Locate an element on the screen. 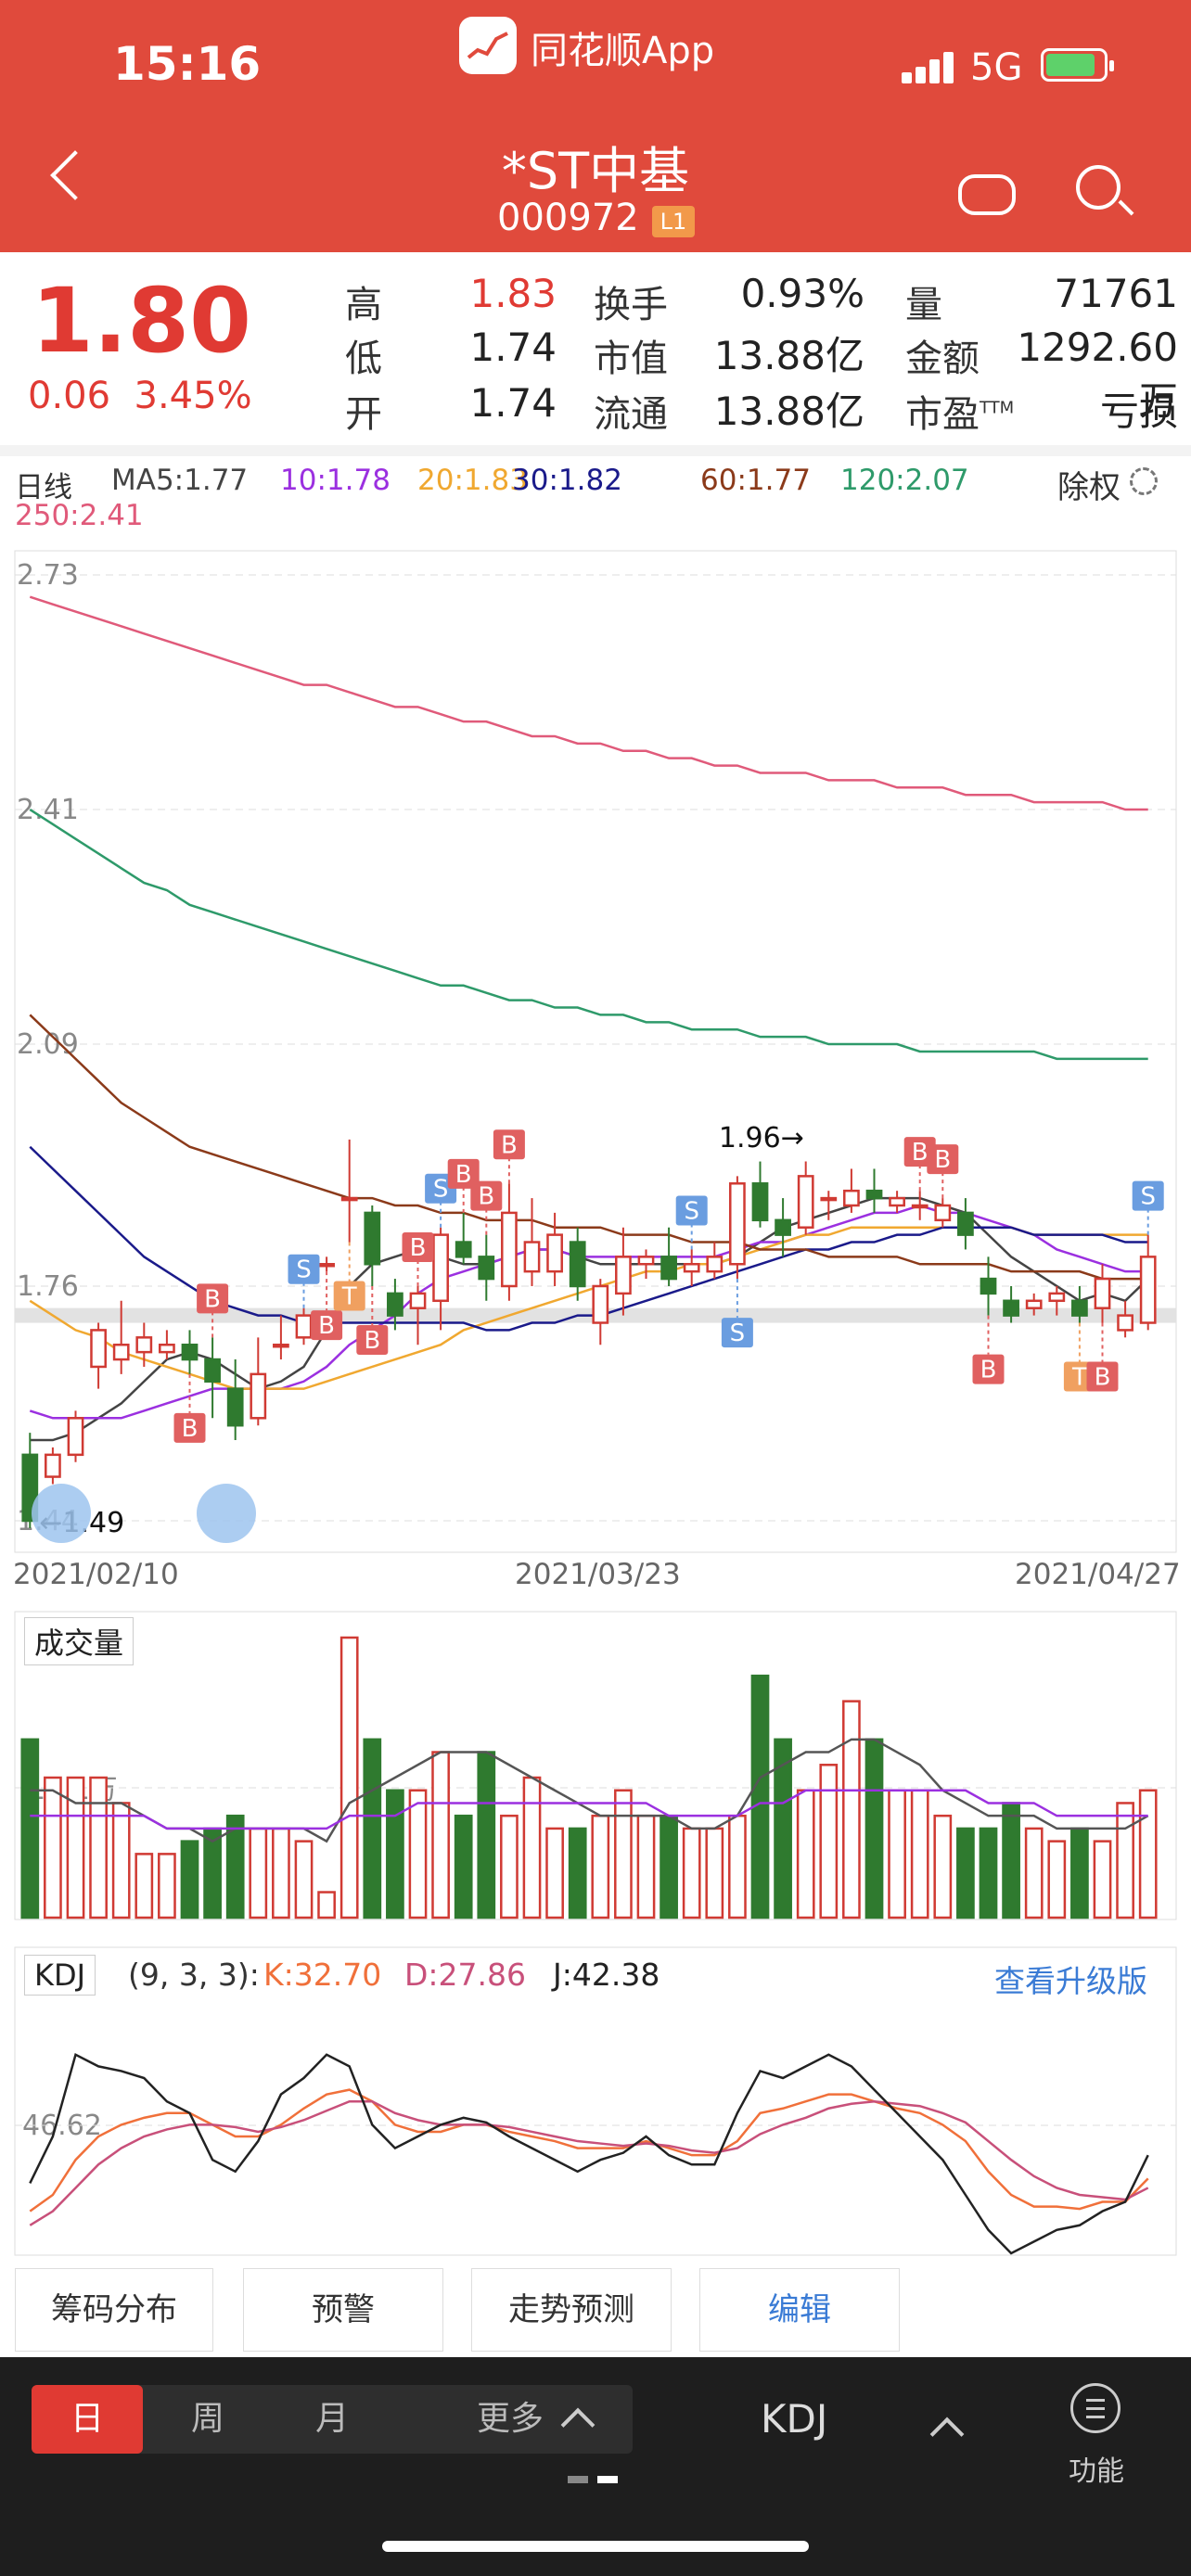 This screenshot has width=1191, height=2576. kdj-line-d is located at coordinates (589, 2163).